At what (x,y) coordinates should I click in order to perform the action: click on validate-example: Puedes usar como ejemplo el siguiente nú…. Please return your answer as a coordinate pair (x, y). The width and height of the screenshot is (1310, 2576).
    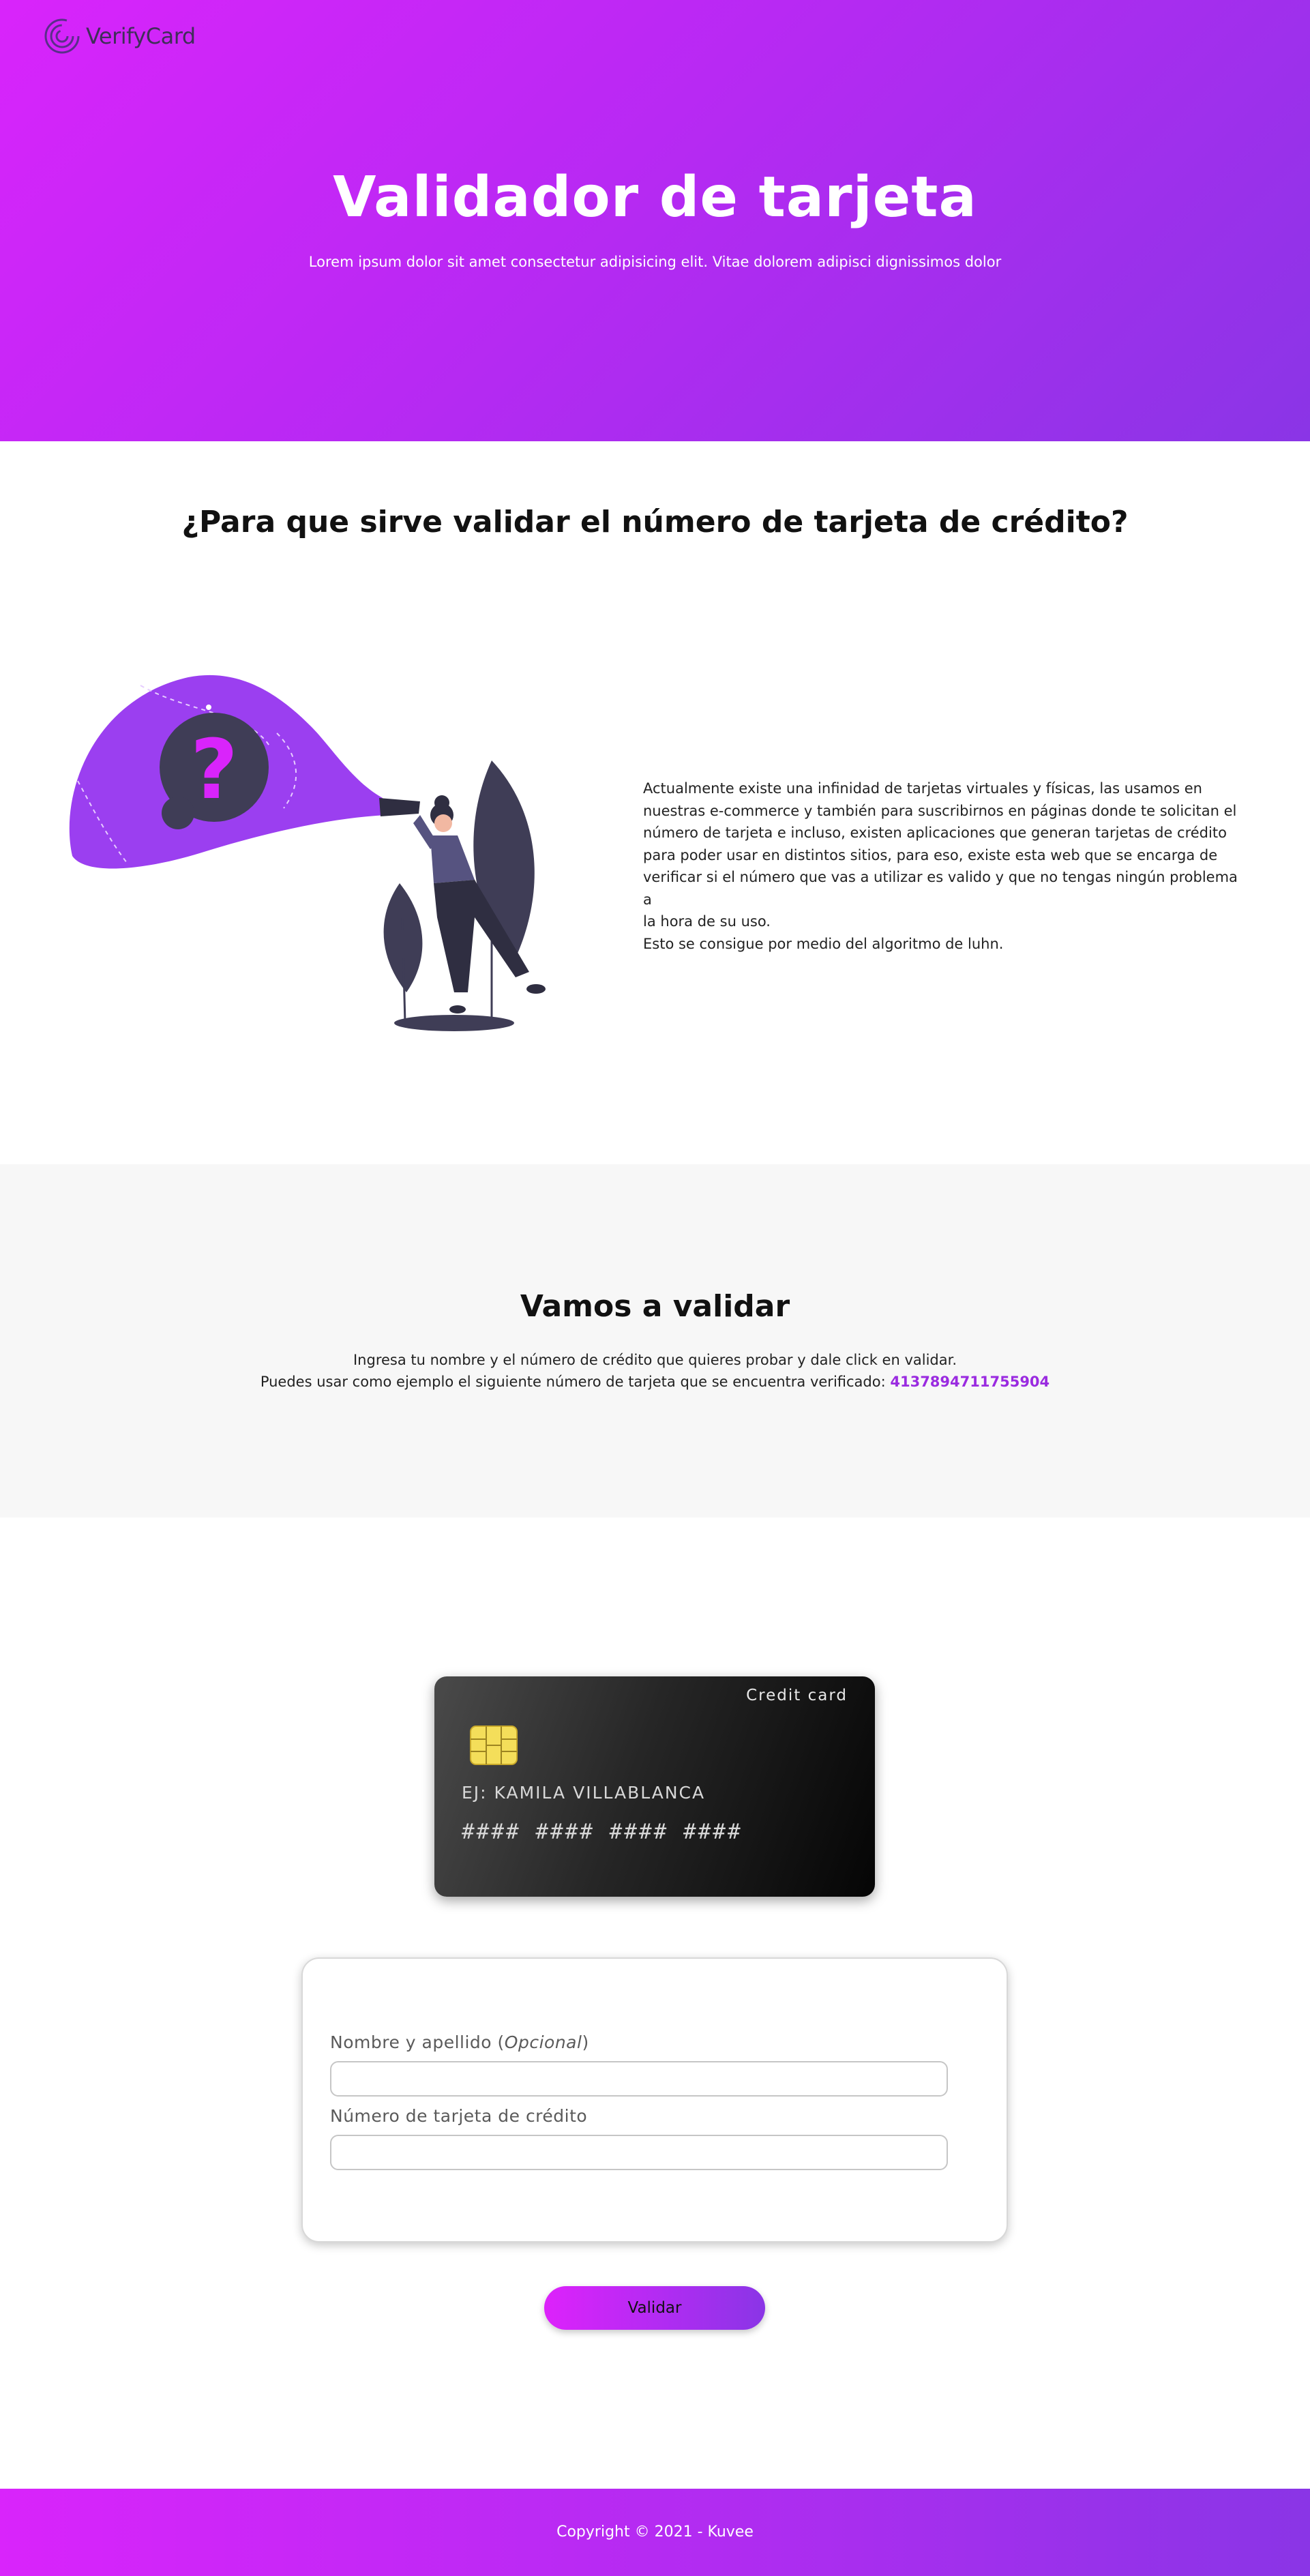
    Looking at the image, I should click on (655, 1382).